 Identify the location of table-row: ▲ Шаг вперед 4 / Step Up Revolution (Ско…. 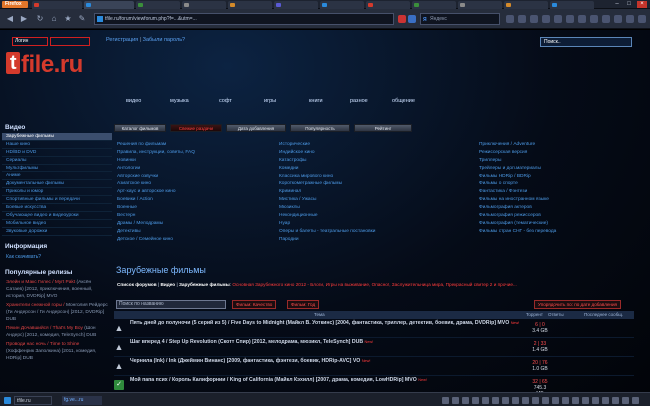
(374, 347).